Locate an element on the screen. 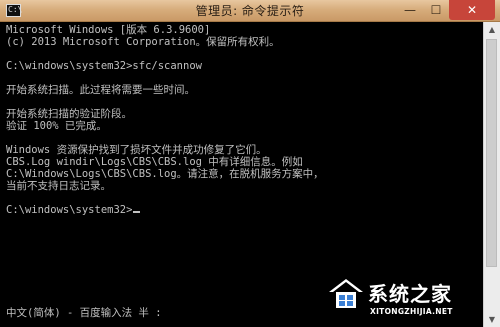  console-line: Microsoft Windows [版本 6.3.9600] is located at coordinates (108, 30).